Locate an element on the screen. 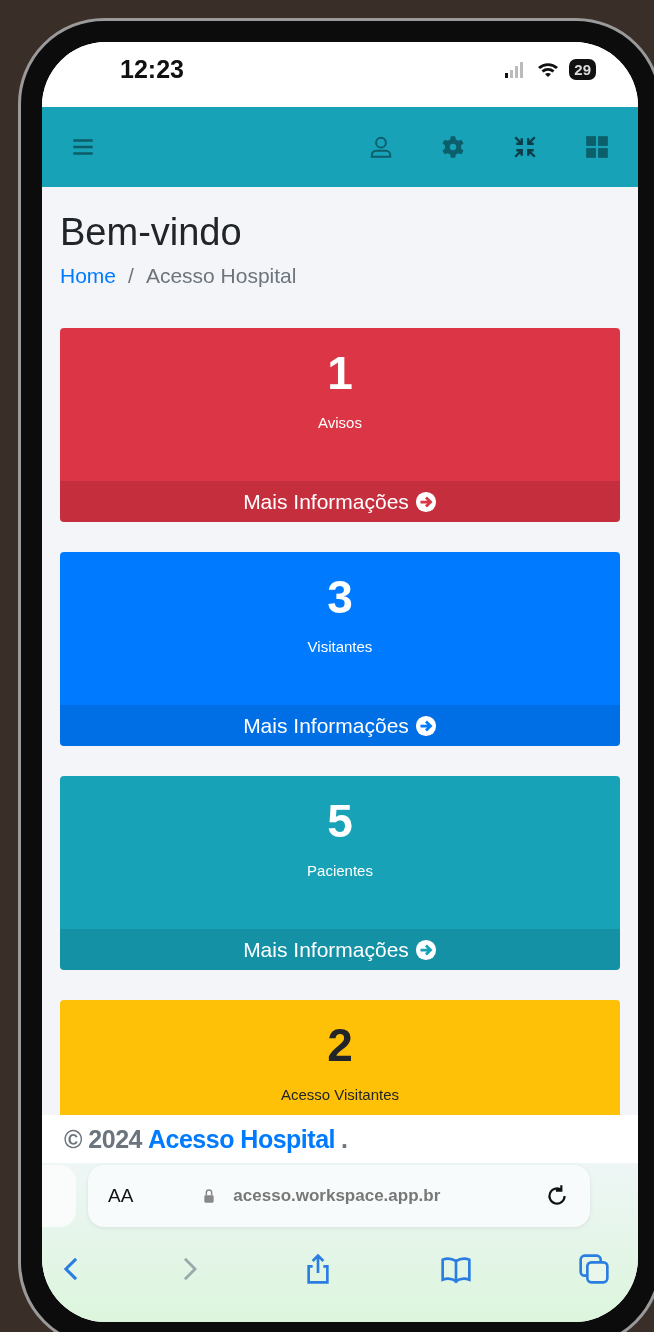  tabs-icon is located at coordinates (594, 1269).